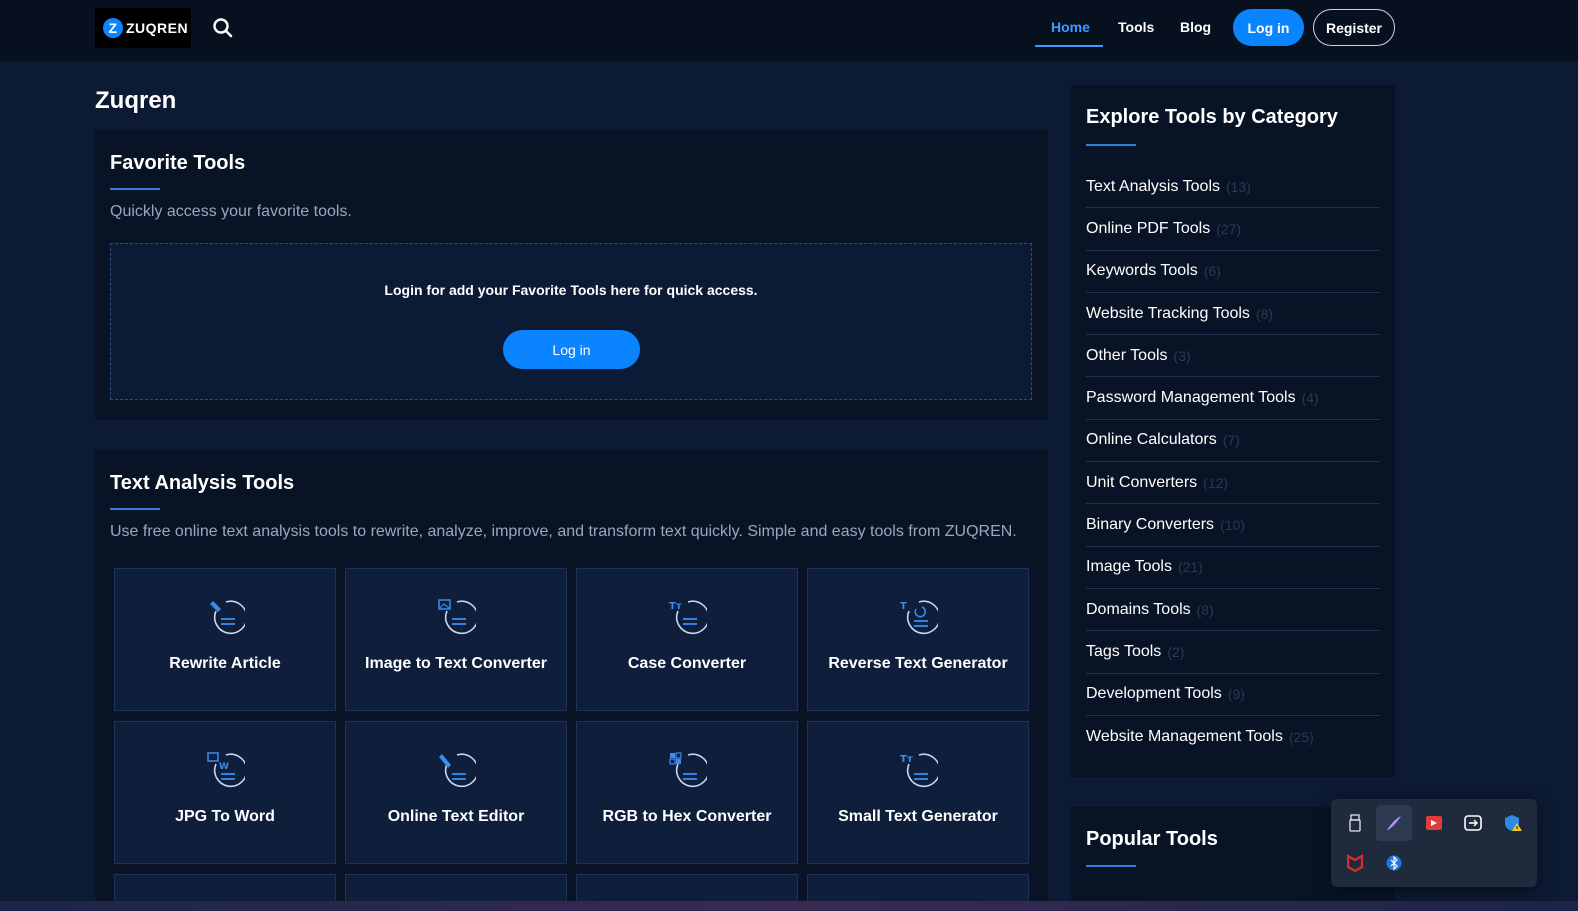 This screenshot has width=1578, height=911. What do you see at coordinates (1069, 46) in the screenshot?
I see `nav-active-indicator` at bounding box center [1069, 46].